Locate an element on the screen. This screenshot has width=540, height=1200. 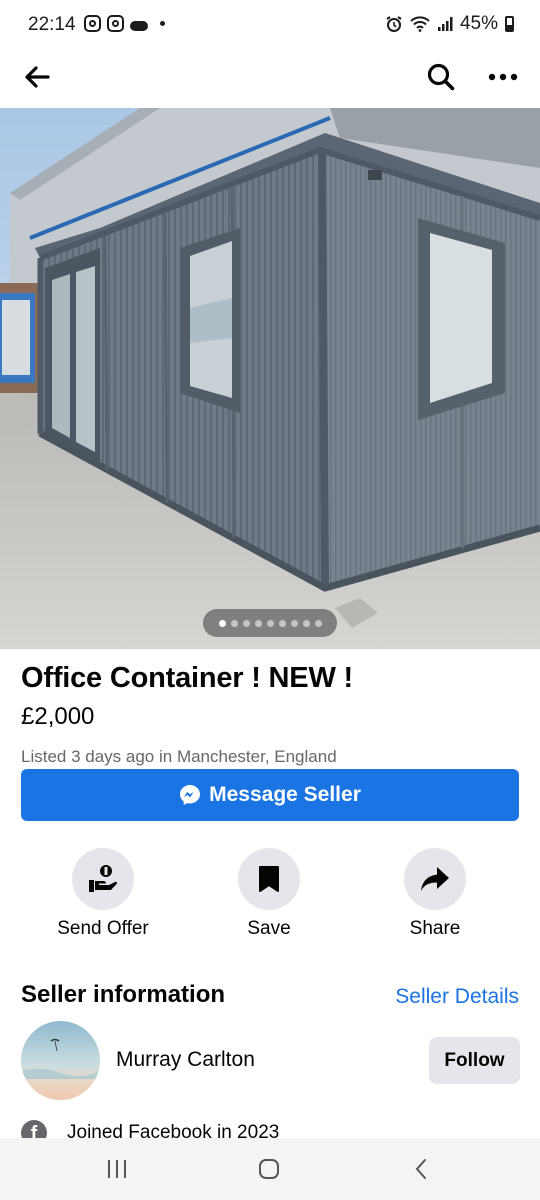
more-options-button is located at coordinates (503, 77).